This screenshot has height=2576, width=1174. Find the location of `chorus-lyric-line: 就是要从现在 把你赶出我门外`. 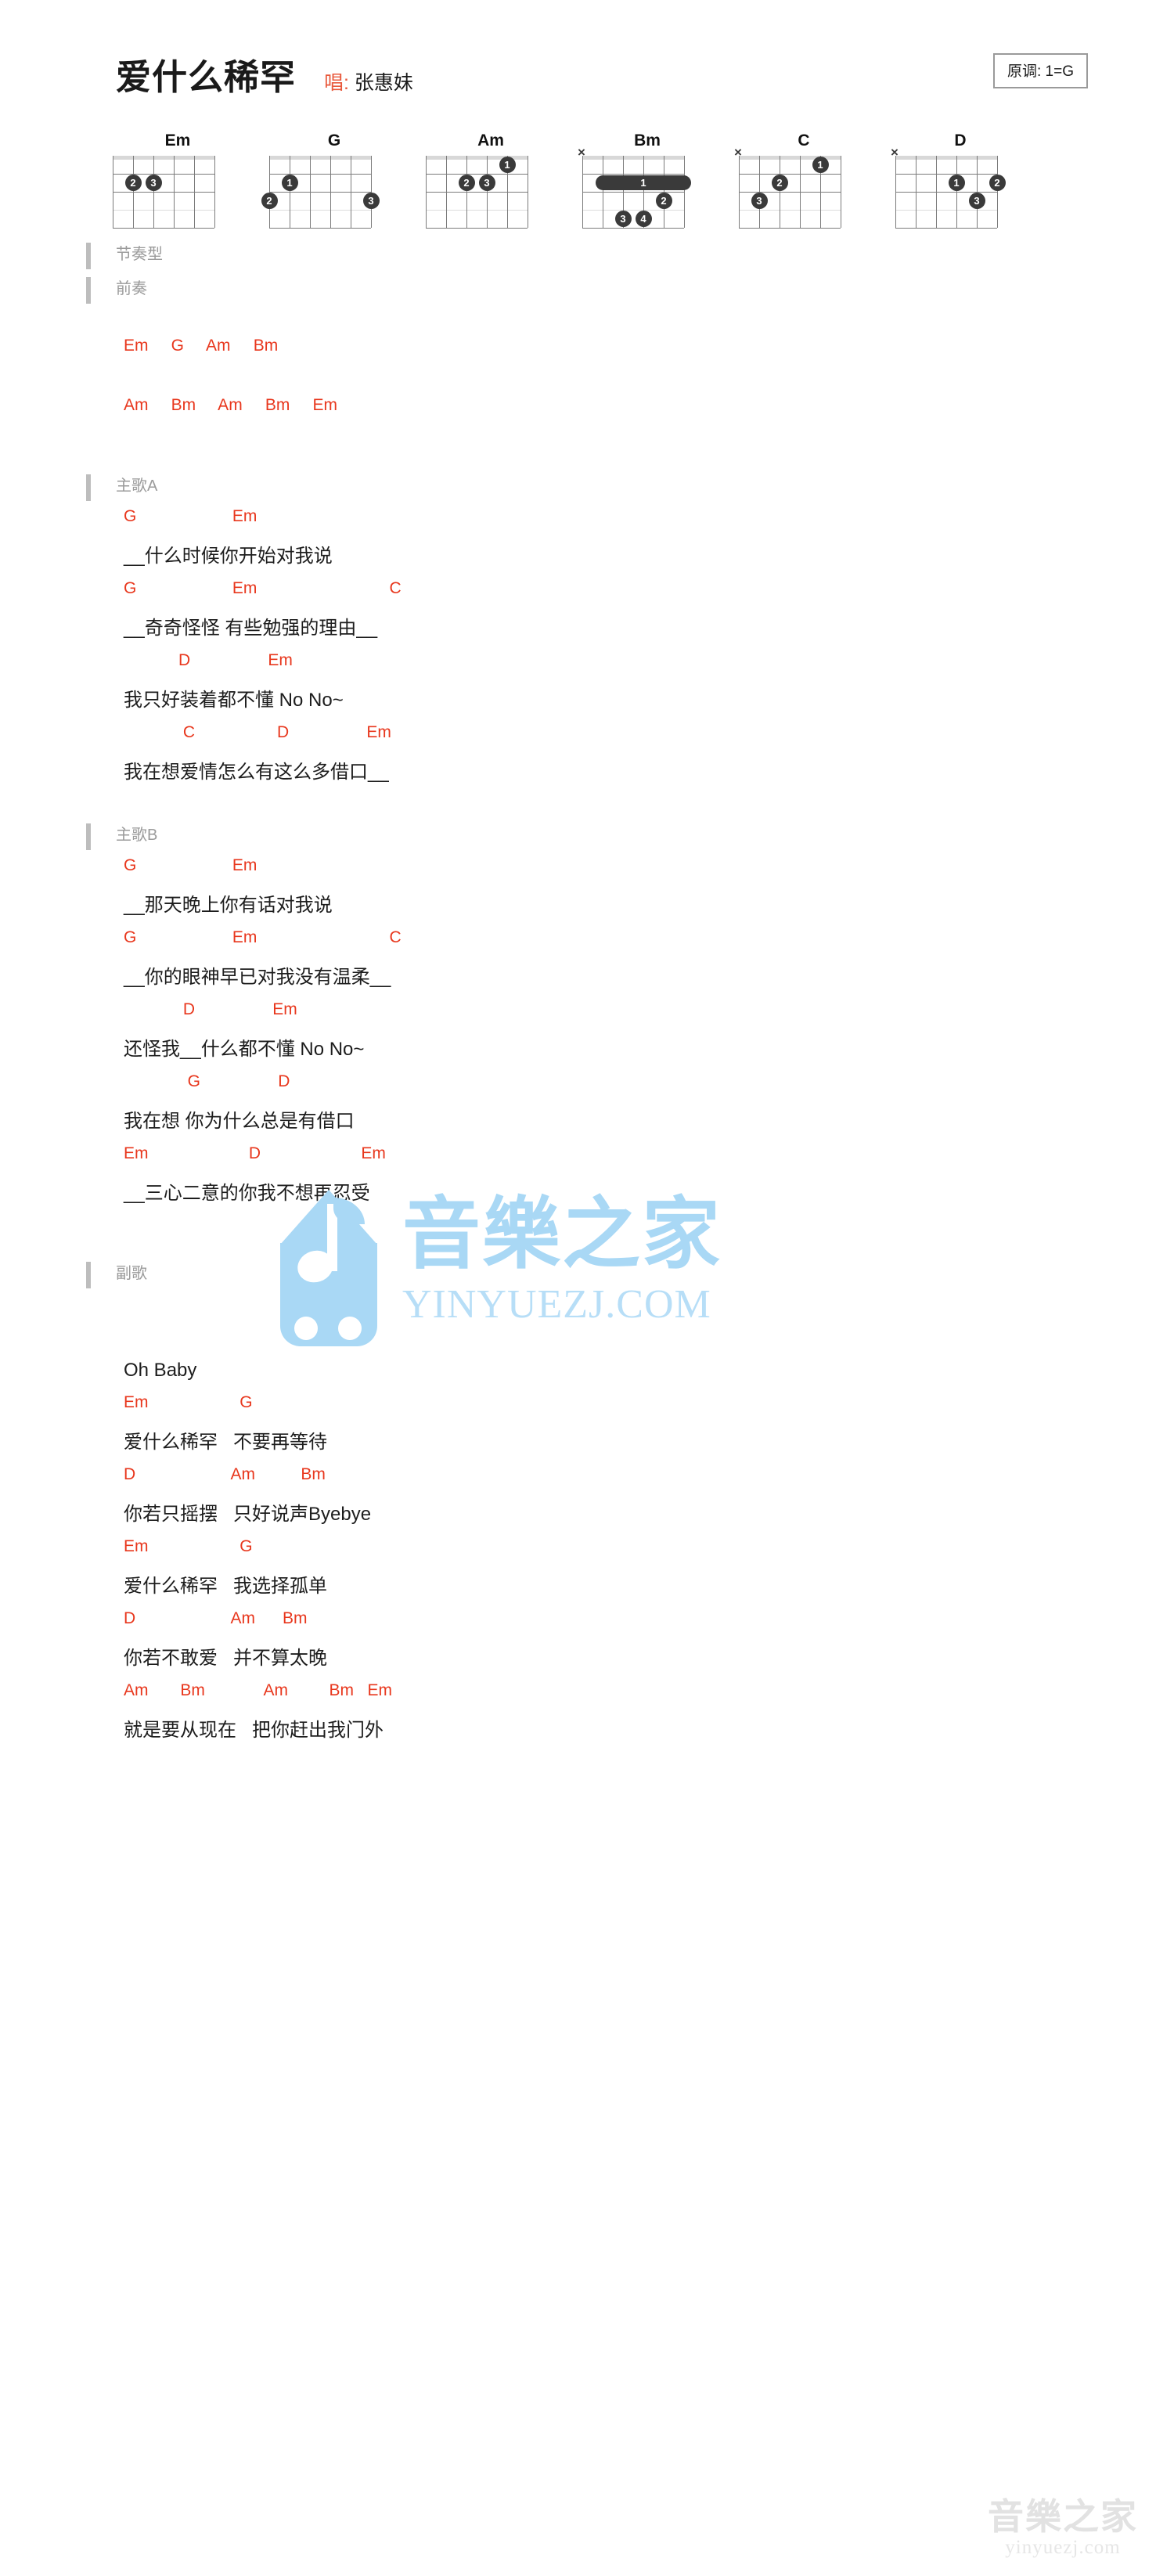

chorus-lyric-line: 就是要从现在 把你赶出我门外 is located at coordinates (254, 1730).